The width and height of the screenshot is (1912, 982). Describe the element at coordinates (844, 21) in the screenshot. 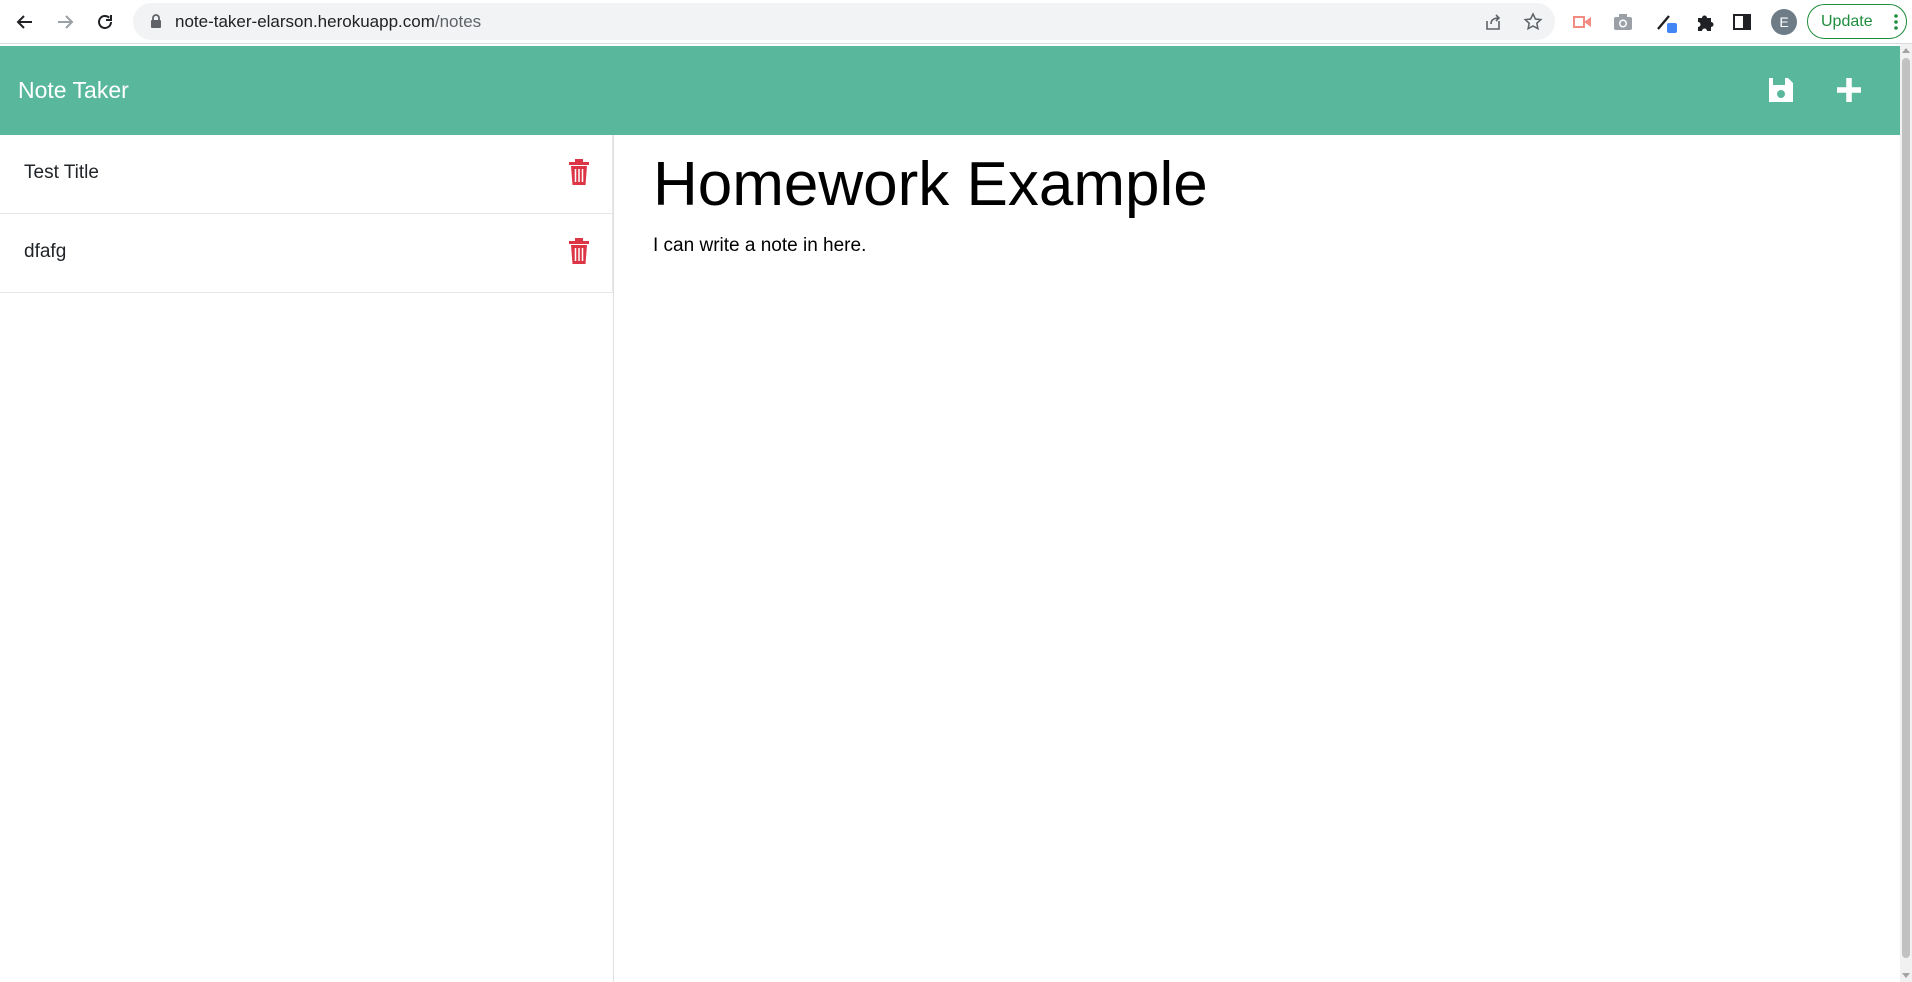

I see `address-bar: note-taker-elarson.herokuapp.com/notes` at that location.